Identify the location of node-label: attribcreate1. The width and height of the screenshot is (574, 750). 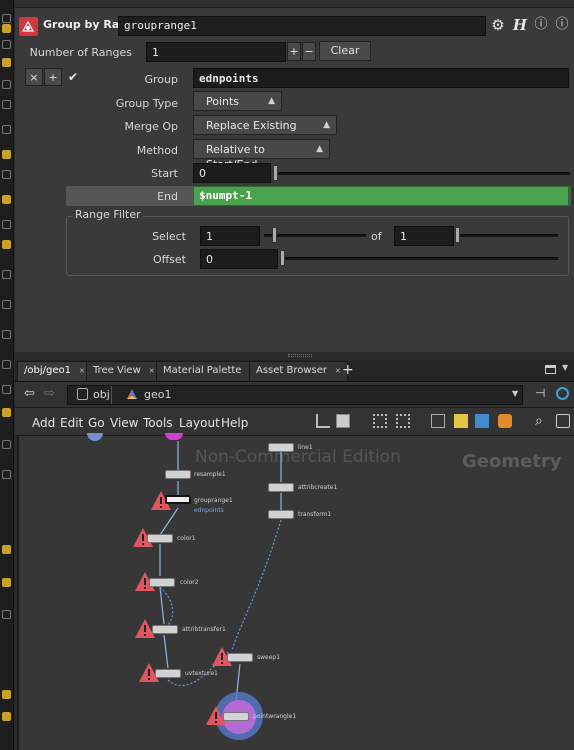
(318, 487).